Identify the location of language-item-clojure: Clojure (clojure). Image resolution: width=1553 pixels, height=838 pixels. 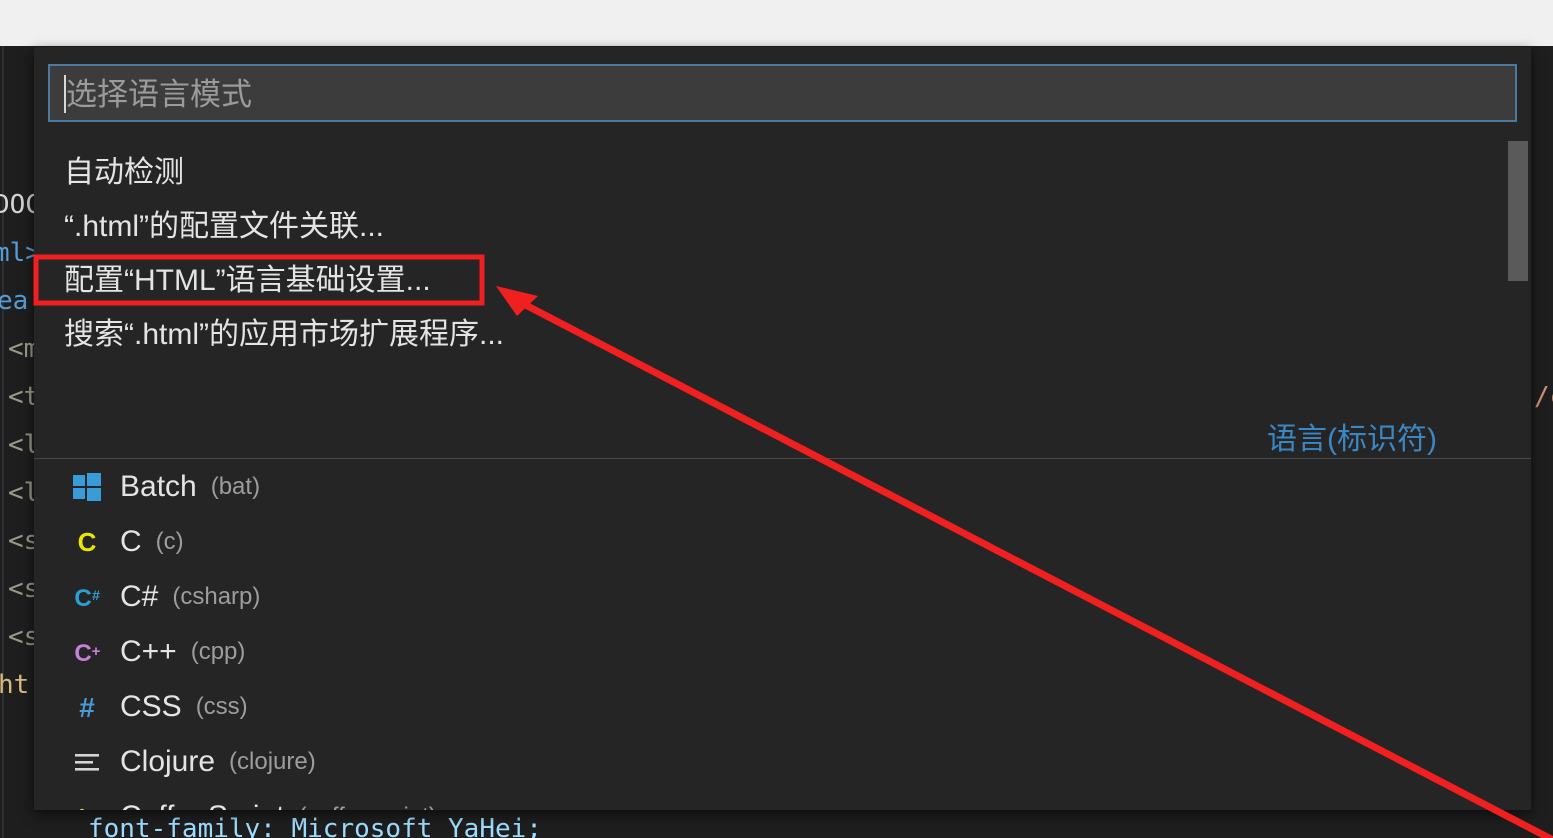
(782, 761).